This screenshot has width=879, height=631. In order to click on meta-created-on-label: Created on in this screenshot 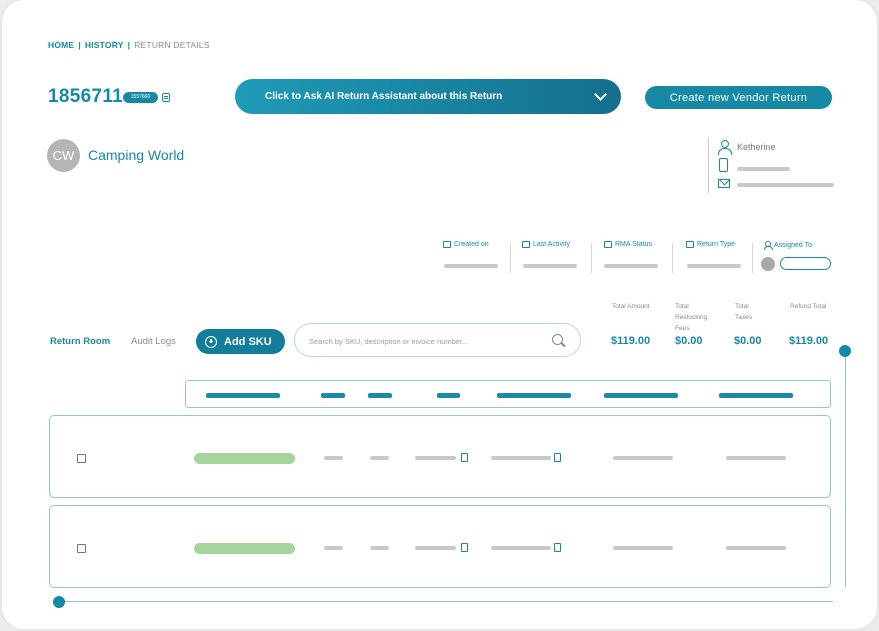, I will do `click(471, 244)`.